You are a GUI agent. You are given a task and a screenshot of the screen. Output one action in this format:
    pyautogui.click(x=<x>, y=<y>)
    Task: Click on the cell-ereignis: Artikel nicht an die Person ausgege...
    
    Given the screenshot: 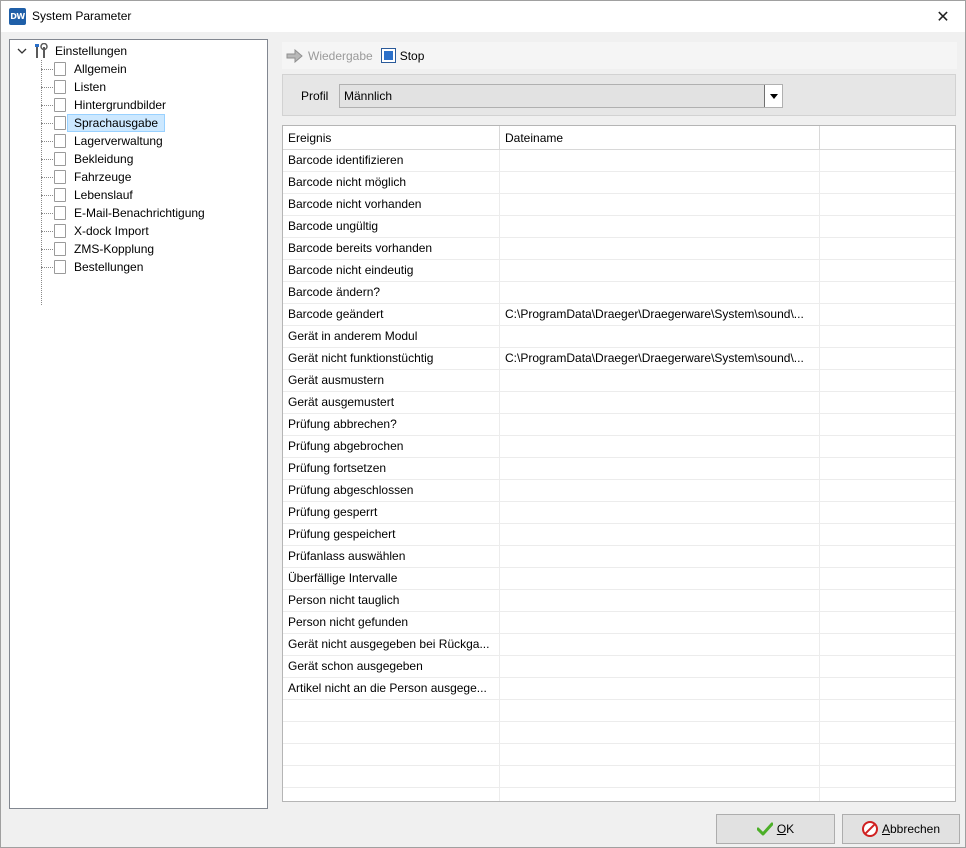 What is the action you would take?
    pyautogui.click(x=391, y=688)
    